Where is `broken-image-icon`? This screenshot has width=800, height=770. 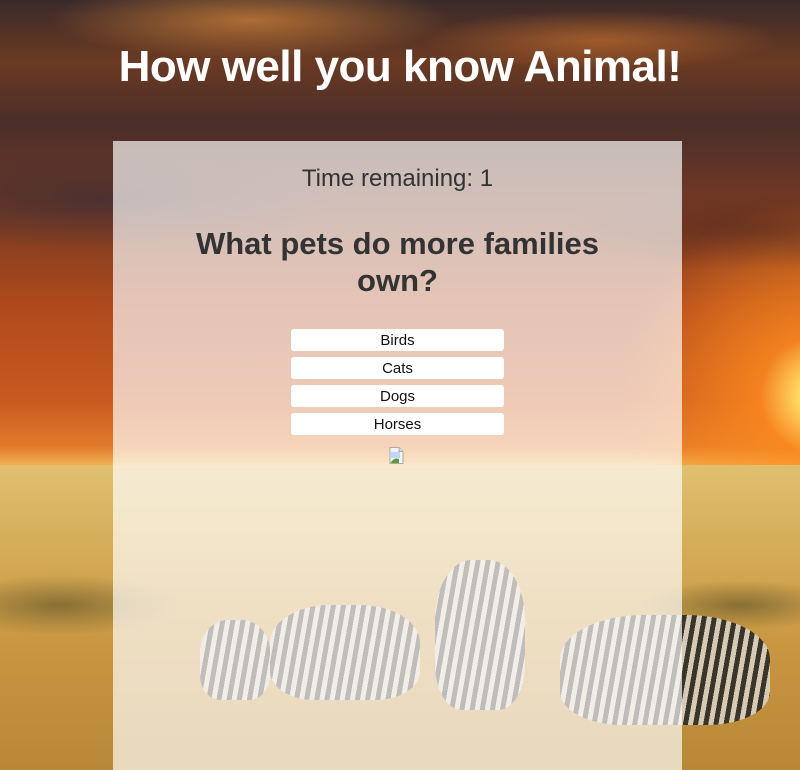 broken-image-icon is located at coordinates (396, 455).